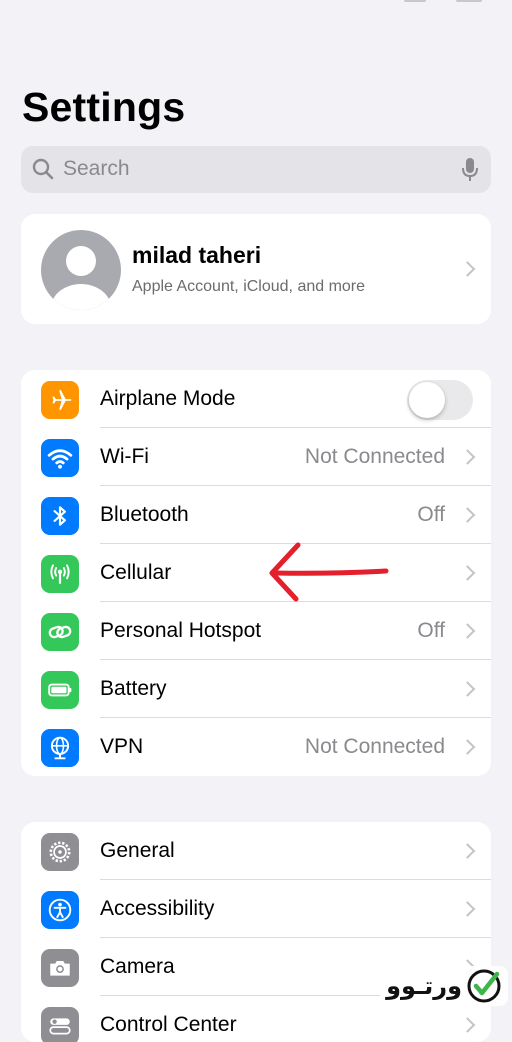  I want to click on row-label: Camera, so click(137, 966).